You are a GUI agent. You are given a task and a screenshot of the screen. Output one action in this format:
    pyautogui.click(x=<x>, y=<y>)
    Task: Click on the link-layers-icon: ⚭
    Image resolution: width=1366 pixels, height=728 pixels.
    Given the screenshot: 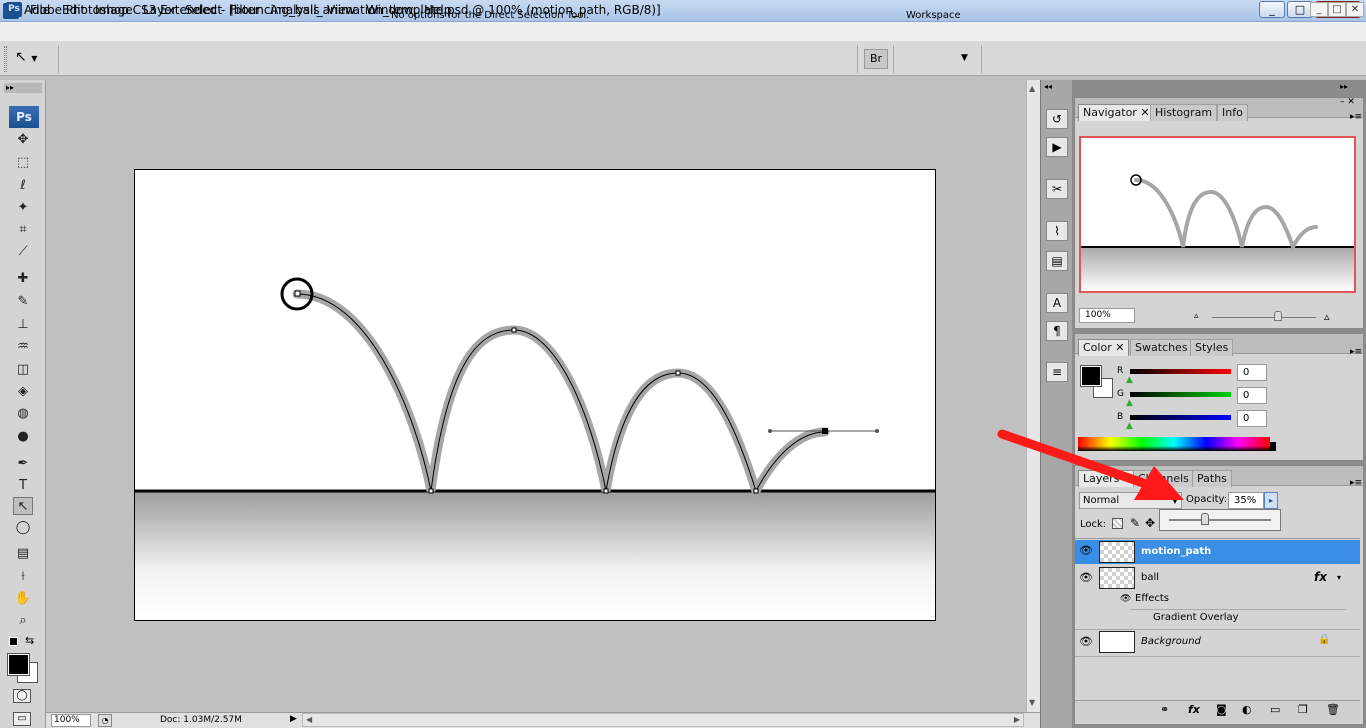 What is the action you would take?
    pyautogui.click(x=1164, y=709)
    